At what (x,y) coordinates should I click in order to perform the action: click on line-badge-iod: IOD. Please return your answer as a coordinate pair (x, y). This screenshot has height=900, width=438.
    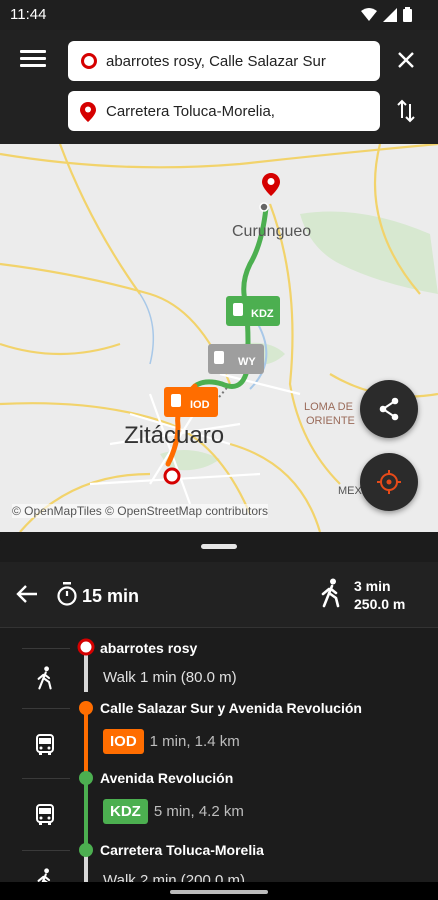
    Looking at the image, I should click on (123, 741).